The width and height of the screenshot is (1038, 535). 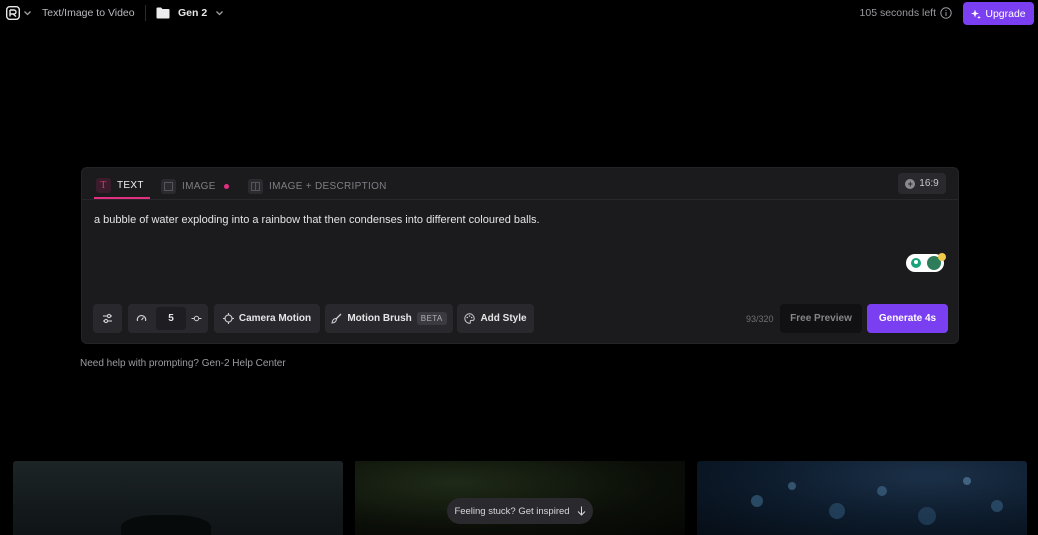 What do you see at coordinates (760, 319) in the screenshot?
I see `character-count: 93/320` at bounding box center [760, 319].